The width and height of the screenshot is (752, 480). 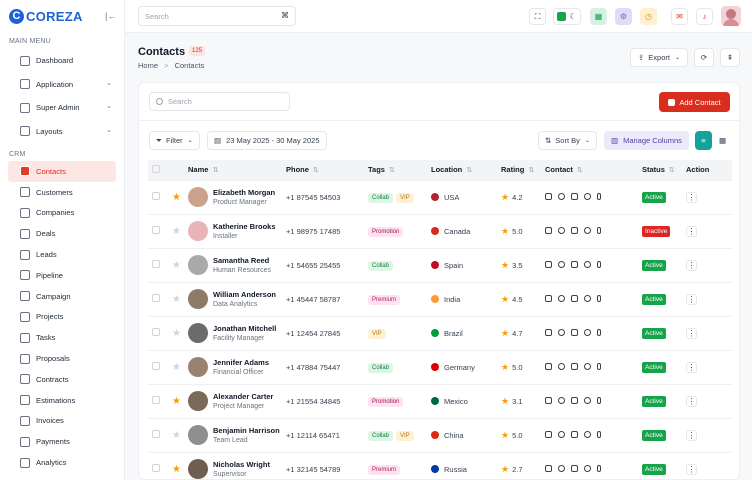 What do you see at coordinates (62, 337) in the screenshot?
I see `sidebar-item-tasks: Tasks` at bounding box center [62, 337].